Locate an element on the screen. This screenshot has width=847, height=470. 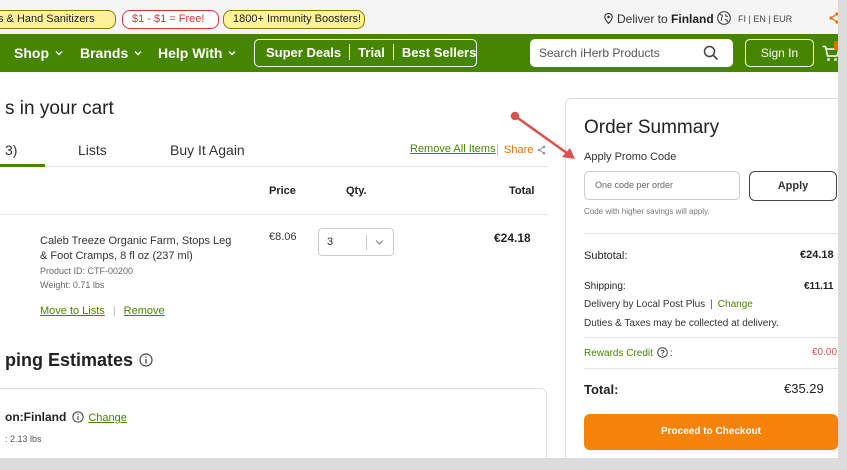
quantity-value: 3 is located at coordinates (330, 242).